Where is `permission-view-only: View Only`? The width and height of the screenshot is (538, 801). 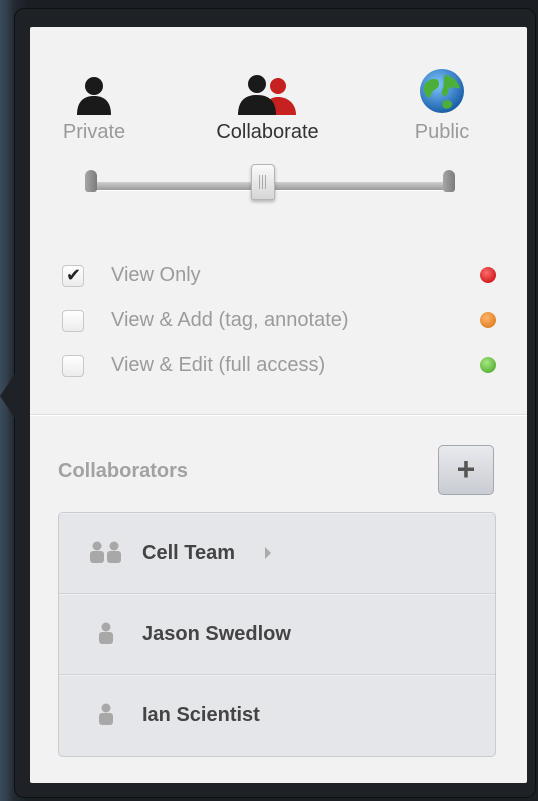
permission-view-only: View Only is located at coordinates (279, 275).